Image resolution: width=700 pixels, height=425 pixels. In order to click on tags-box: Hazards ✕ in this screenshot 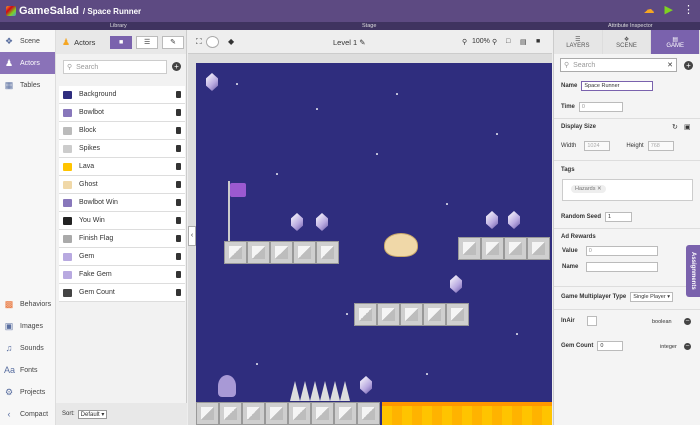, I will do `click(627, 190)`.